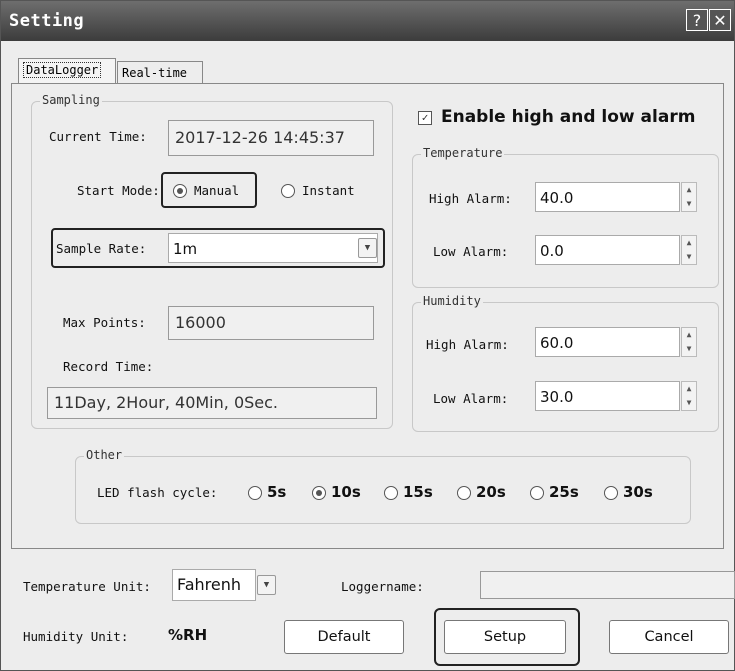 This screenshot has height=671, width=735. I want to click on hum-low-alarm-input: 30.0, so click(607, 396).